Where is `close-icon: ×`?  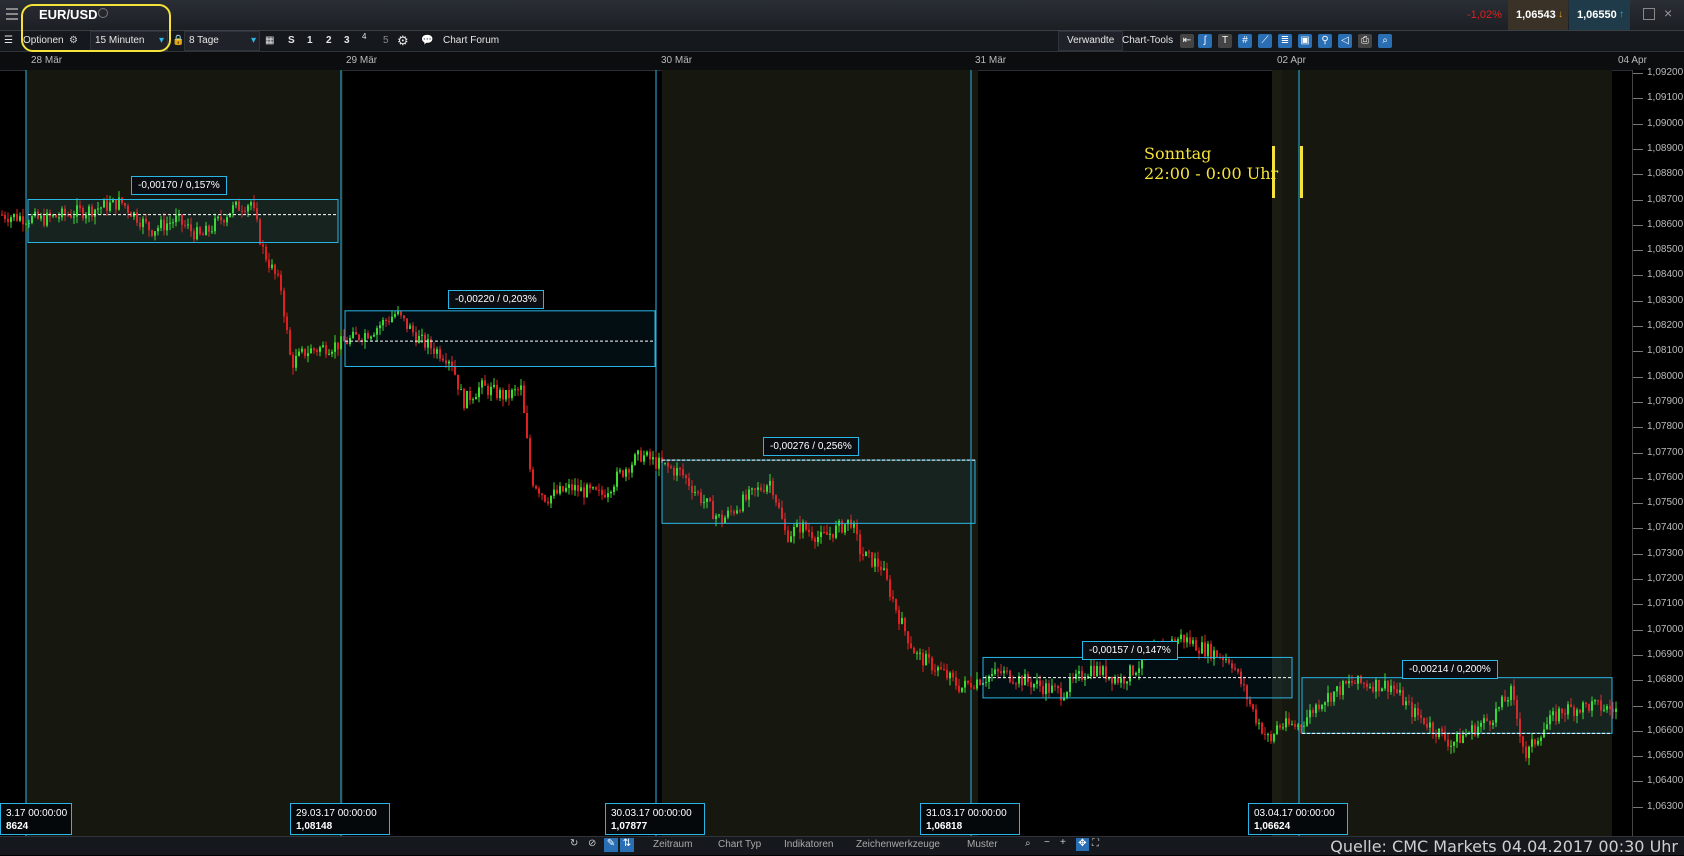
close-icon: × is located at coordinates (1668, 13).